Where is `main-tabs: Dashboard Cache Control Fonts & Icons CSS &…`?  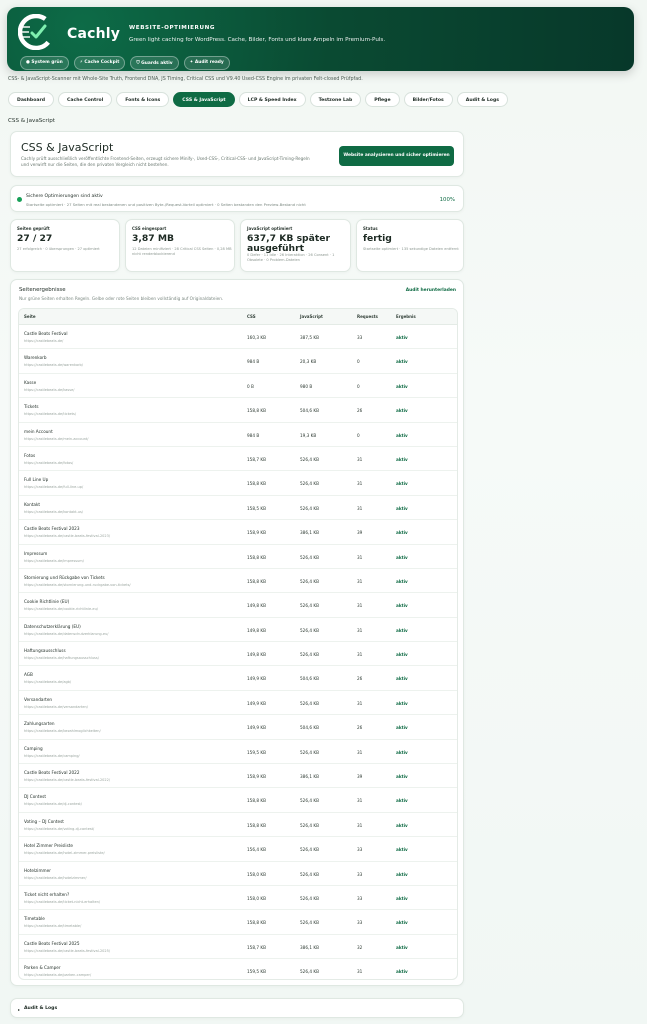 main-tabs: Dashboard Cache Control Fonts & Icons CSS &… is located at coordinates (258, 99).